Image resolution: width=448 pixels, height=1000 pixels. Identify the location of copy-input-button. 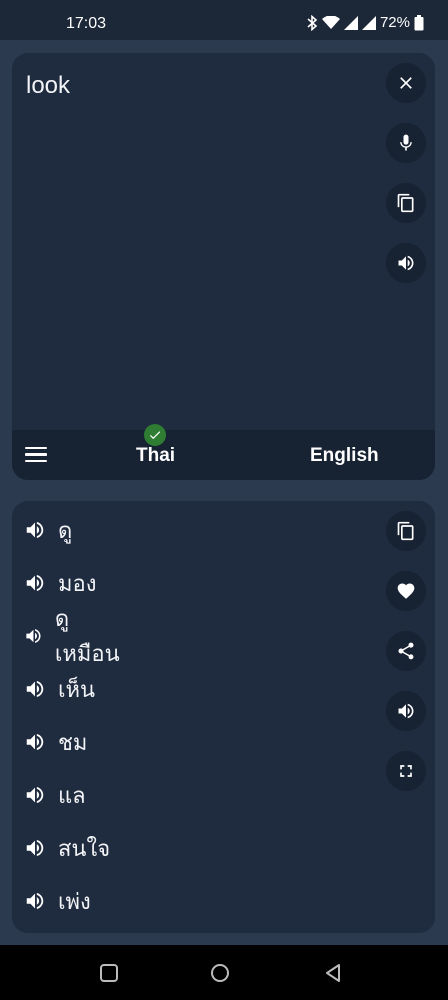
(406, 203).